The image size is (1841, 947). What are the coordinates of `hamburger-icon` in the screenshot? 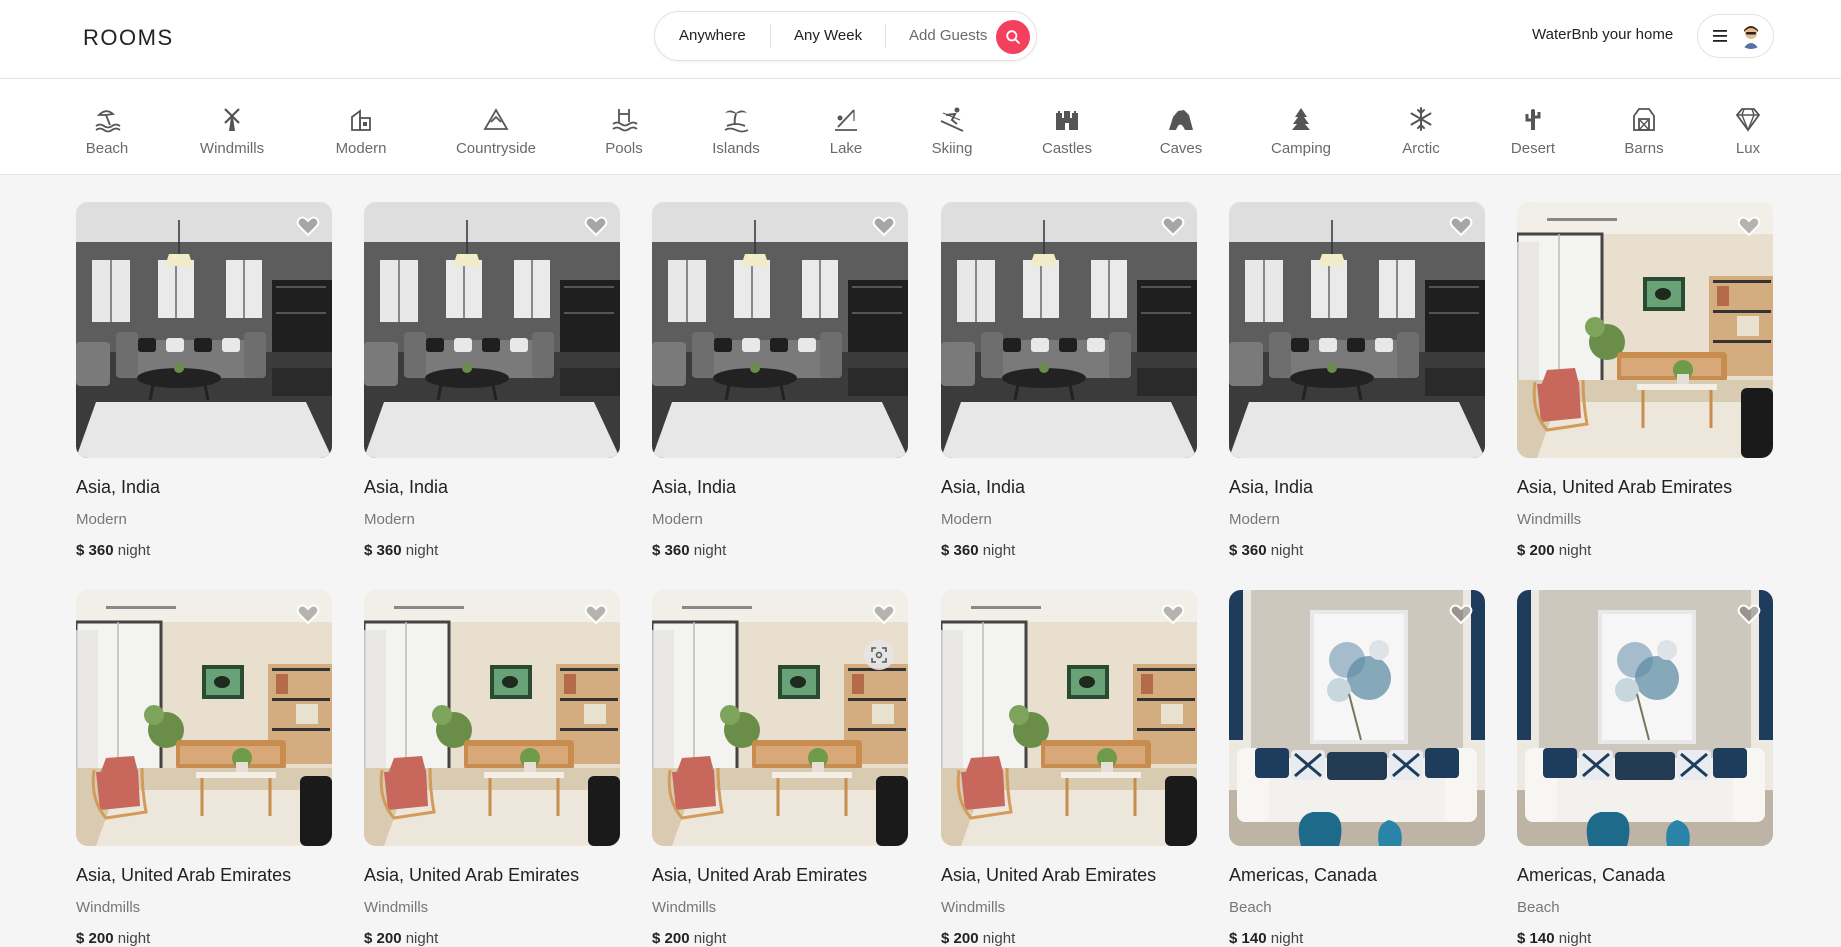 It's located at (1720, 36).